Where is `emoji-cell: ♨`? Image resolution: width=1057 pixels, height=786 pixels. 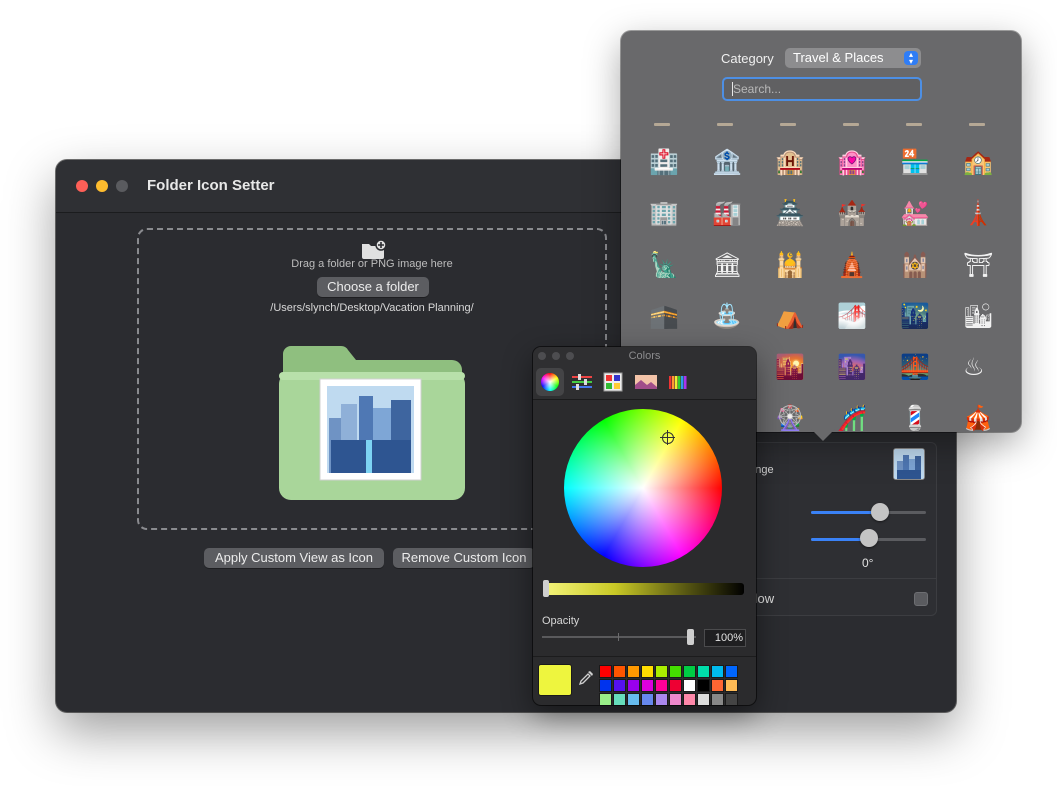
emoji-cell: ♨ is located at coordinates (977, 367).